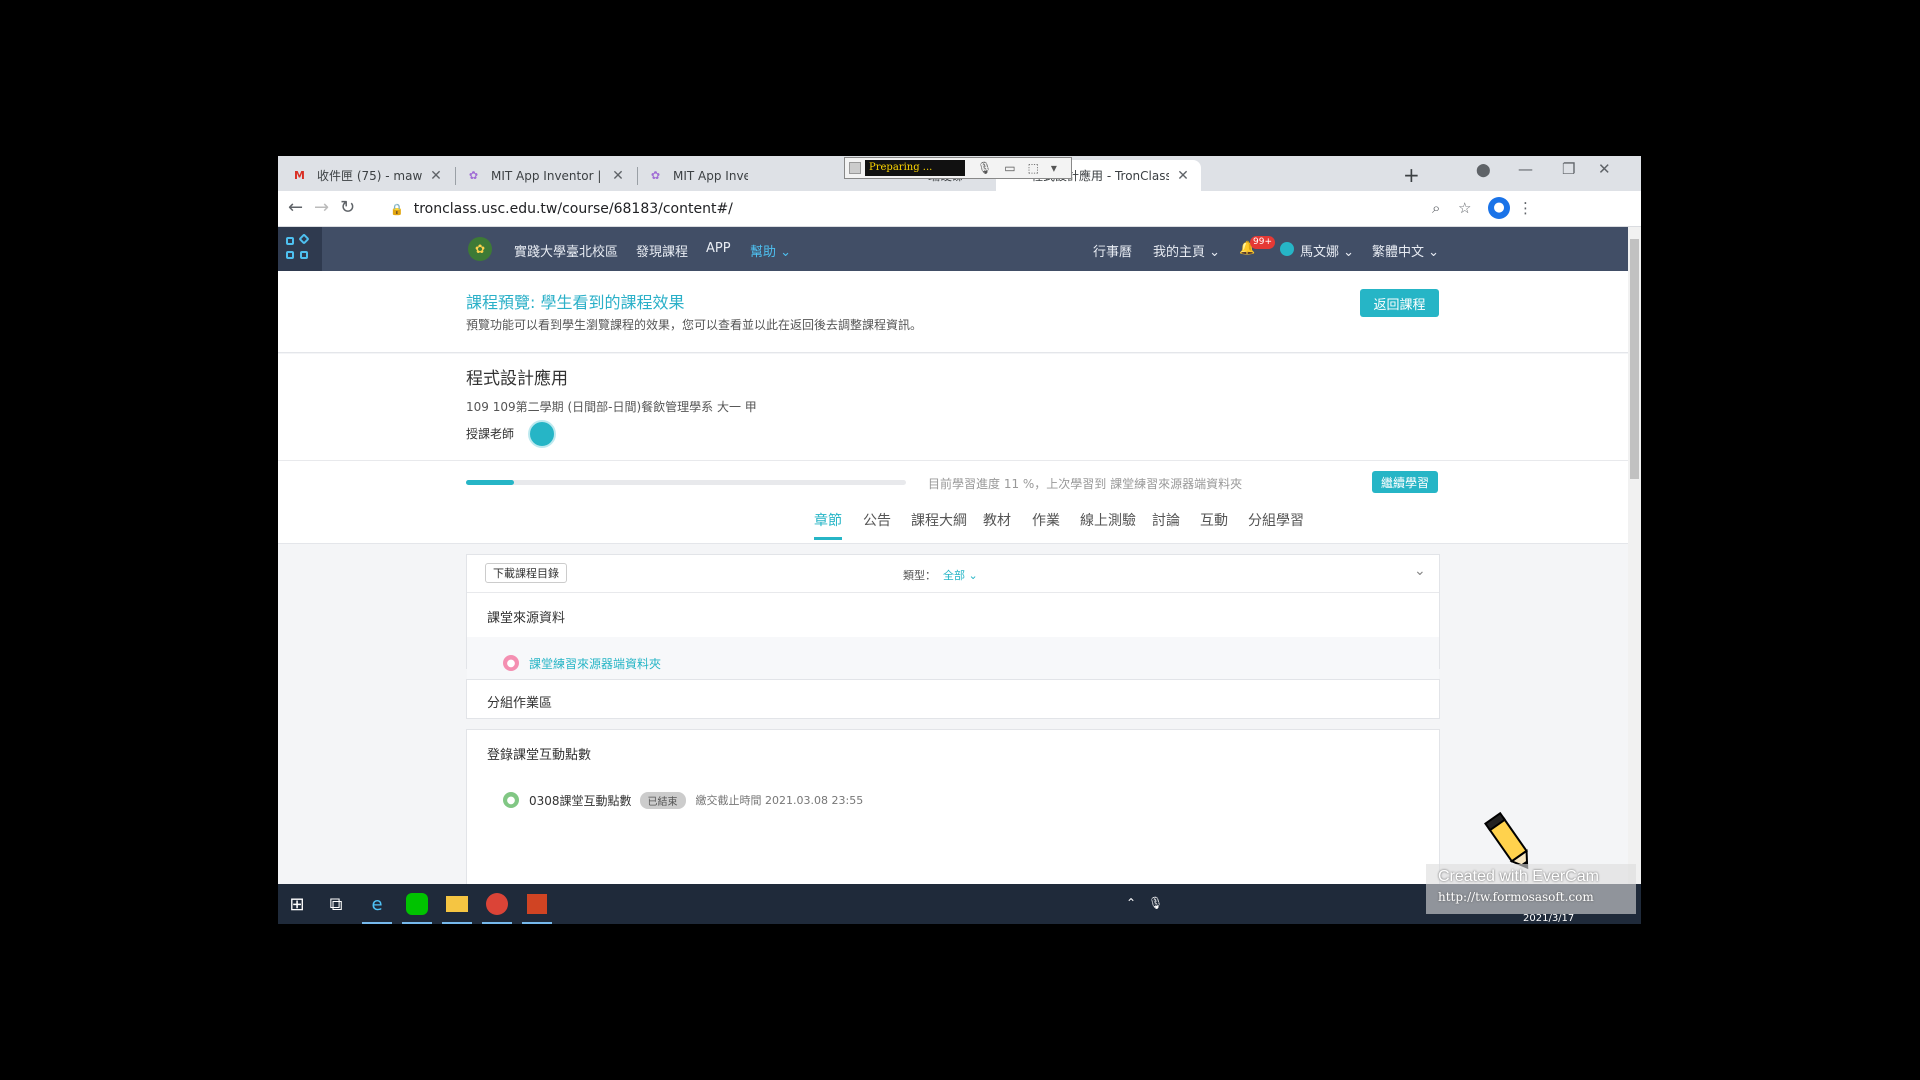 The width and height of the screenshot is (1920, 1080). I want to click on taskbar-clock: 2021/3/17, so click(1548, 918).